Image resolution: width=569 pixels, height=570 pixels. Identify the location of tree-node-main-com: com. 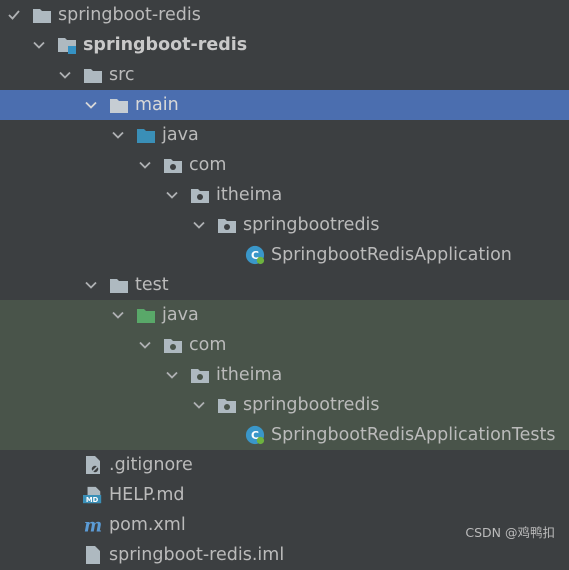
(284, 165).